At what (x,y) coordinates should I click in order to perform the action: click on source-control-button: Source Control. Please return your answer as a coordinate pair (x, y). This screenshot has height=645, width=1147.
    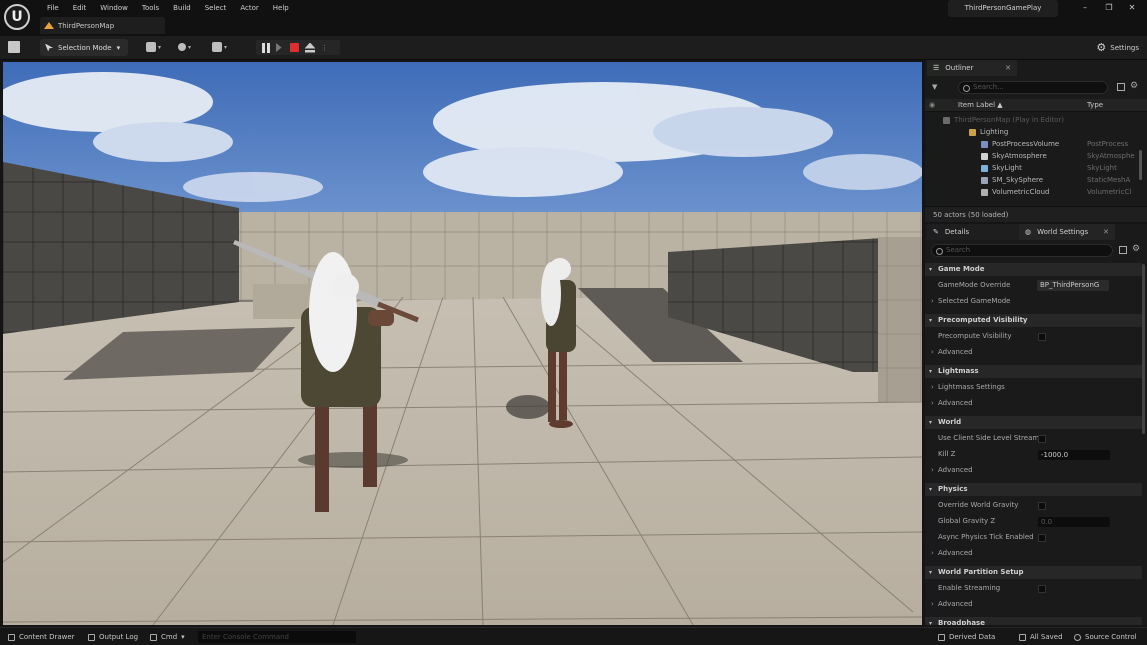
    Looking at the image, I should click on (1105, 636).